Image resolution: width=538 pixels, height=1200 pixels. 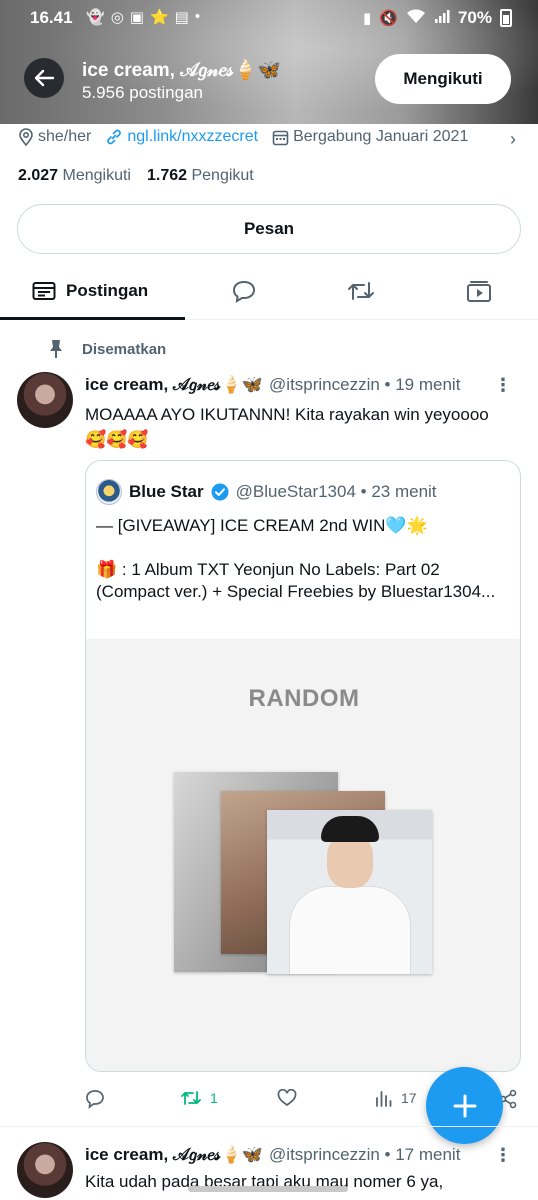 What do you see at coordinates (384, 1099) in the screenshot?
I see `views-icon` at bounding box center [384, 1099].